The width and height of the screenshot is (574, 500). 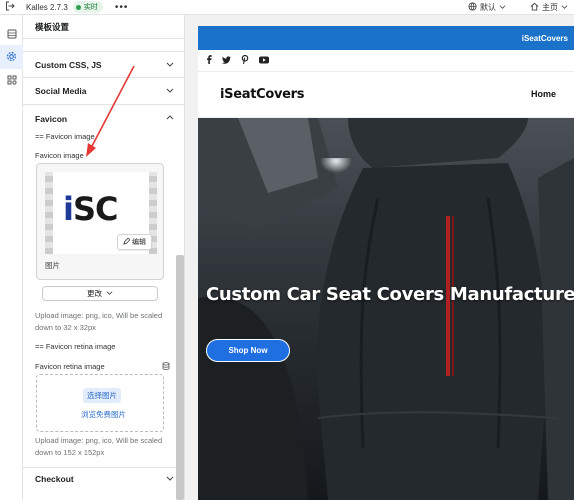 What do you see at coordinates (262, 94) in the screenshot?
I see `store-logo: iSeatCovers` at bounding box center [262, 94].